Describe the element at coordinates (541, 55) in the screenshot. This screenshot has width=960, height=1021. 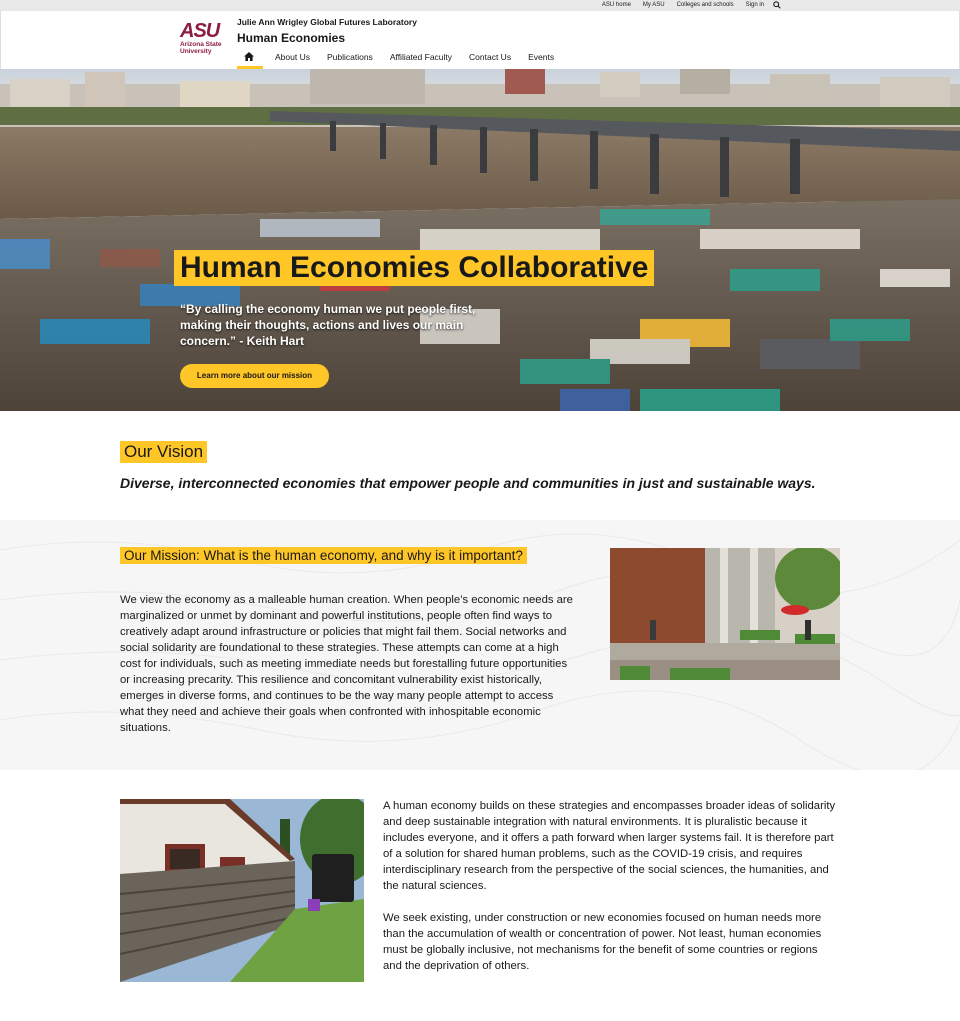
I see `nav-events: Events` at that location.